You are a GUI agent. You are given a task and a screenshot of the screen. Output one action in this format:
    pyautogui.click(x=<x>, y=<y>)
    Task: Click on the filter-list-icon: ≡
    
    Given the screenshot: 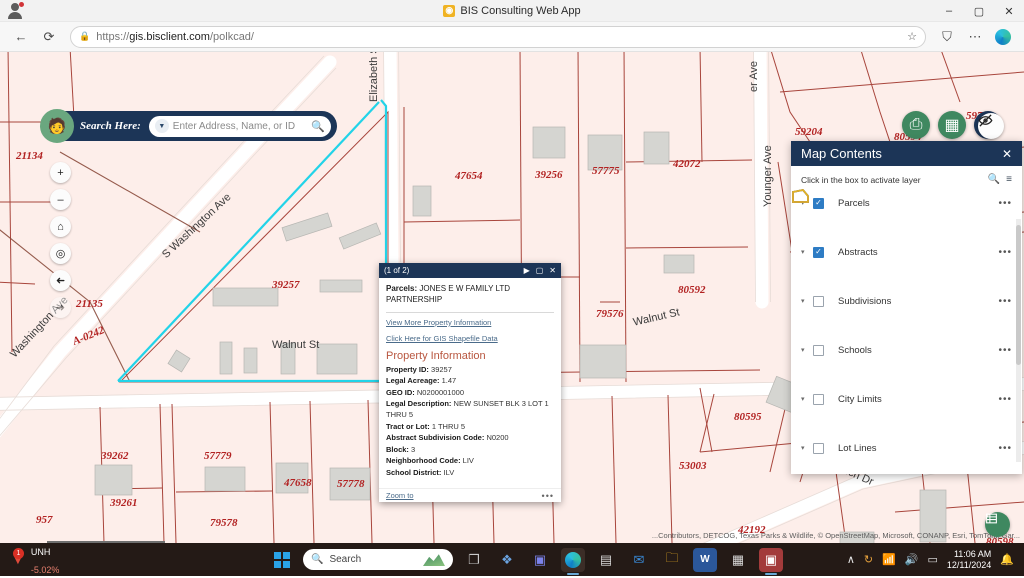 What is the action you would take?
    pyautogui.click(x=1009, y=179)
    